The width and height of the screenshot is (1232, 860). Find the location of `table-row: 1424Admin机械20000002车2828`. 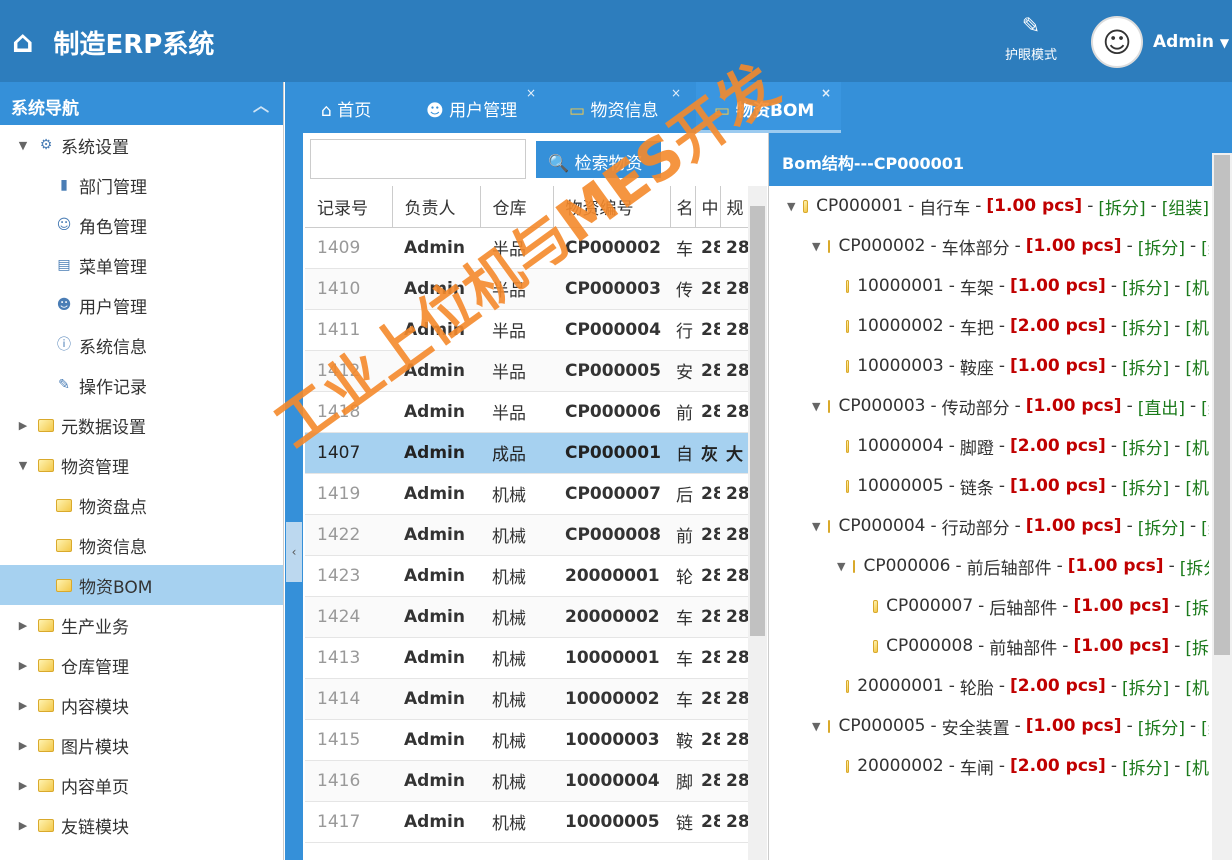

table-row: 1424Admin机械20000002车2828 is located at coordinates (526, 617).